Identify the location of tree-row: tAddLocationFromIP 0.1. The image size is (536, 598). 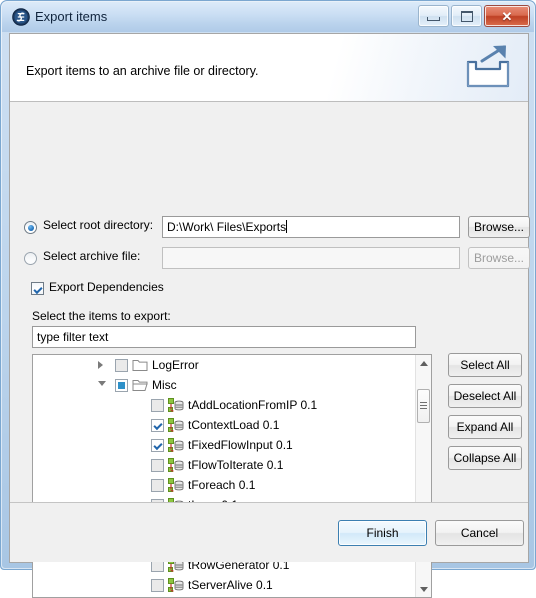
(232, 405).